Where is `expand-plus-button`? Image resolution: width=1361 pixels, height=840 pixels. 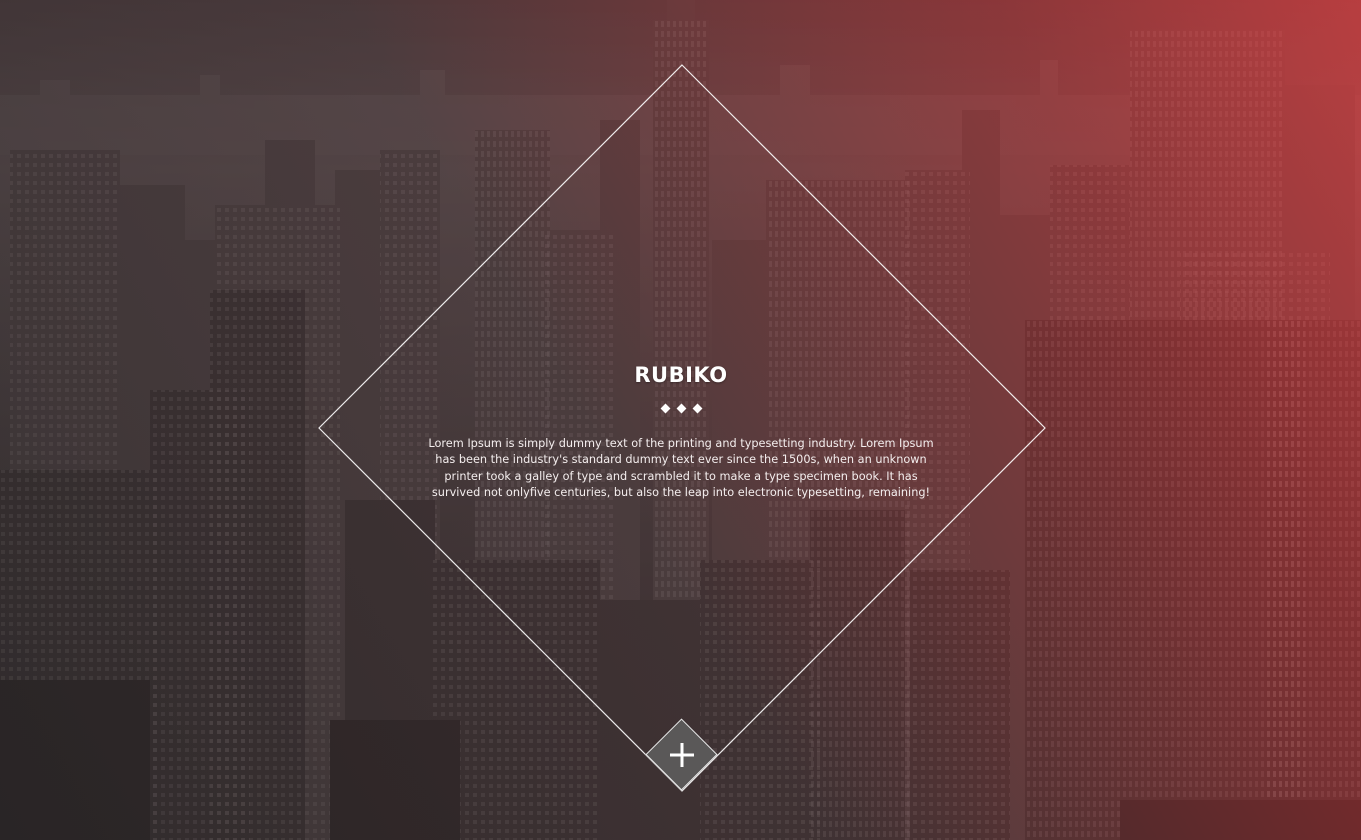 expand-plus-button is located at coordinates (681, 754).